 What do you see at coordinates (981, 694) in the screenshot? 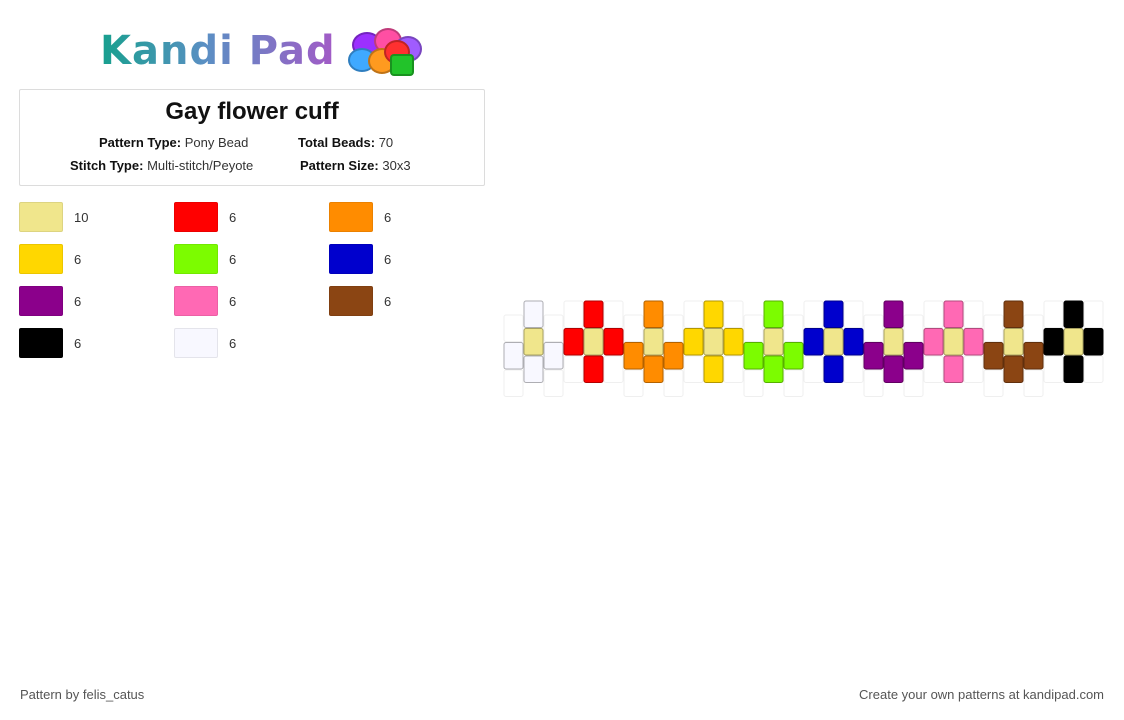
I see `kandipad-promo-link: Create your own patterns at kandipad.com` at bounding box center [981, 694].